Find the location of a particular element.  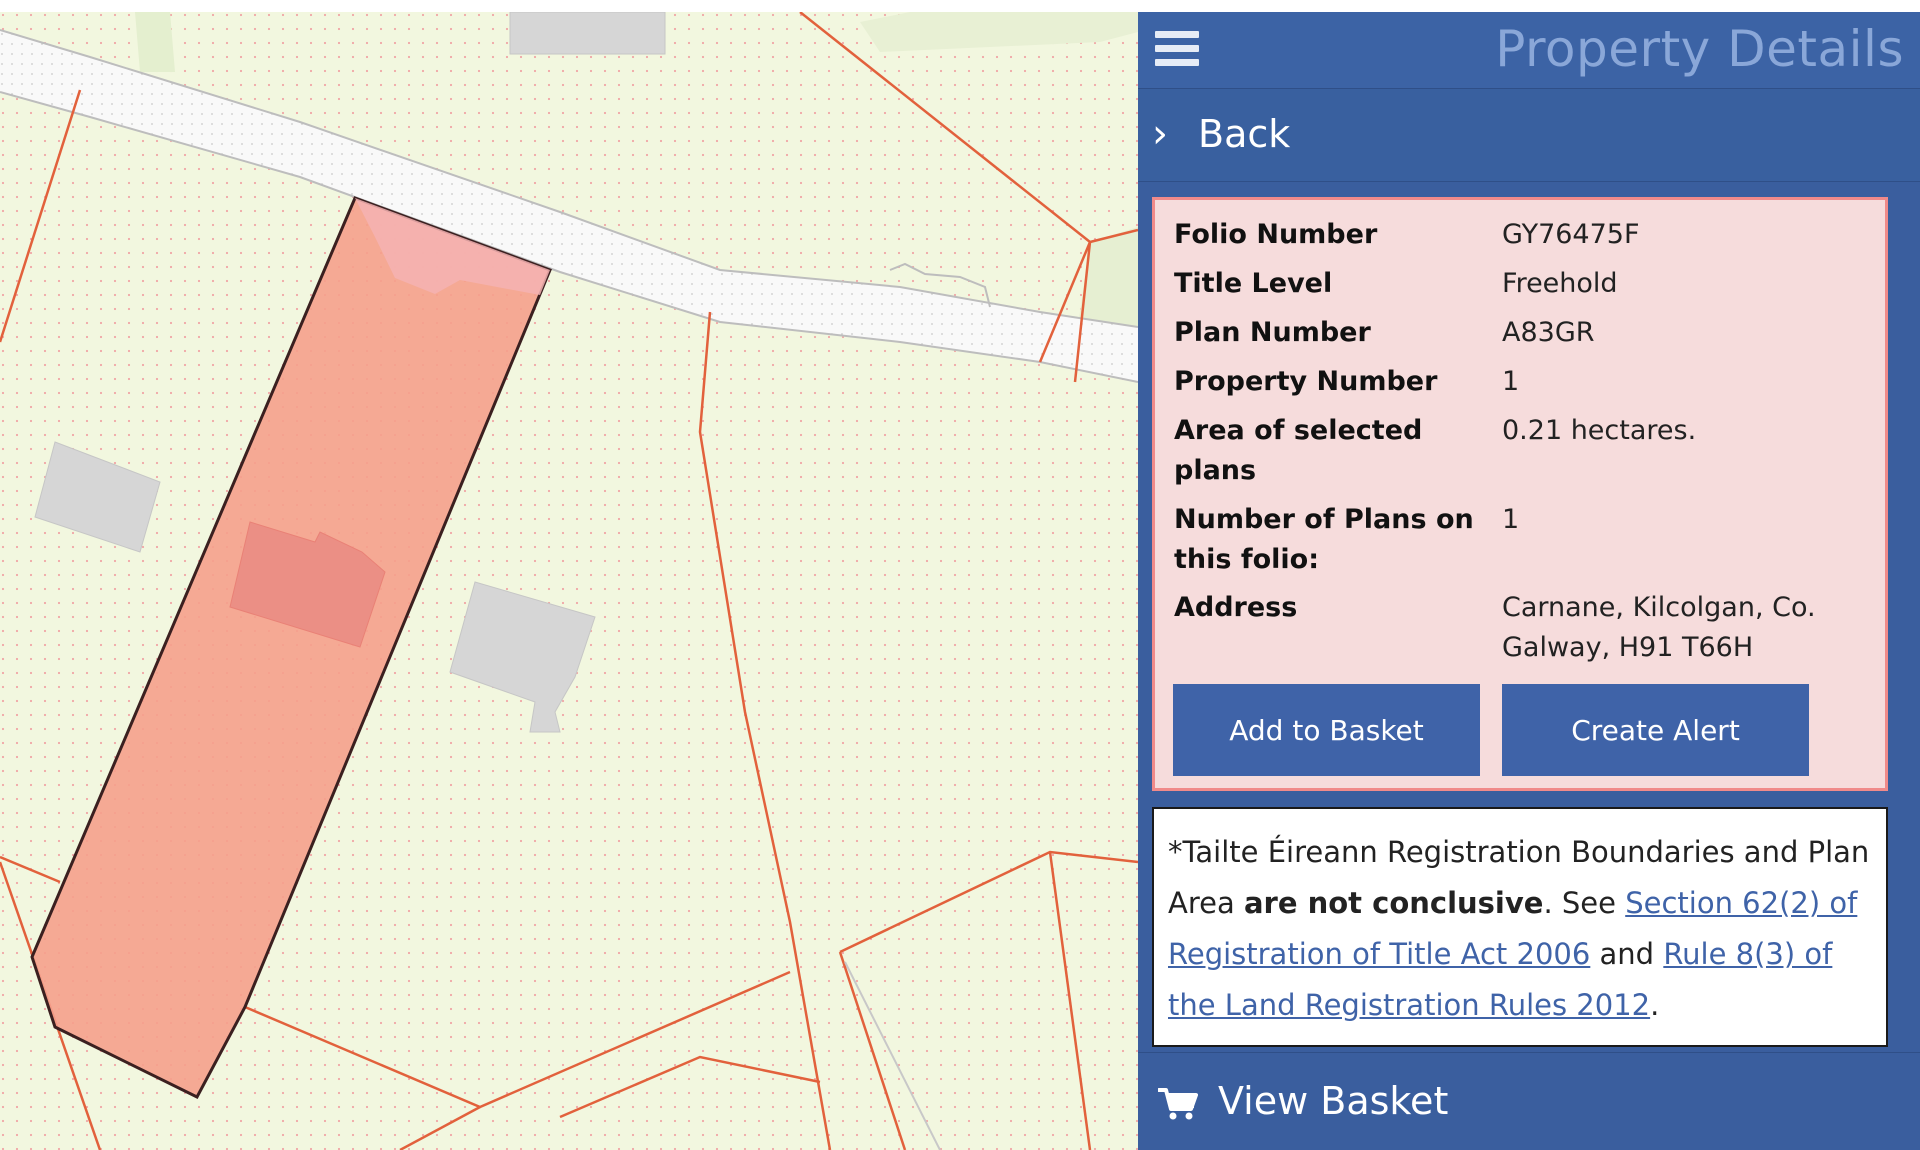

chevron-right-icon: › is located at coordinates (1160, 134).